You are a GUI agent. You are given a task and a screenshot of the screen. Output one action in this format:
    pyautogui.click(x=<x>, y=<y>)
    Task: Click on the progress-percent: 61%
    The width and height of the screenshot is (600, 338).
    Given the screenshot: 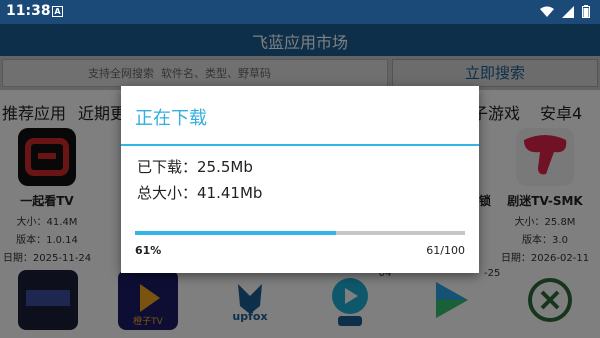 What is the action you would take?
    pyautogui.click(x=148, y=250)
    